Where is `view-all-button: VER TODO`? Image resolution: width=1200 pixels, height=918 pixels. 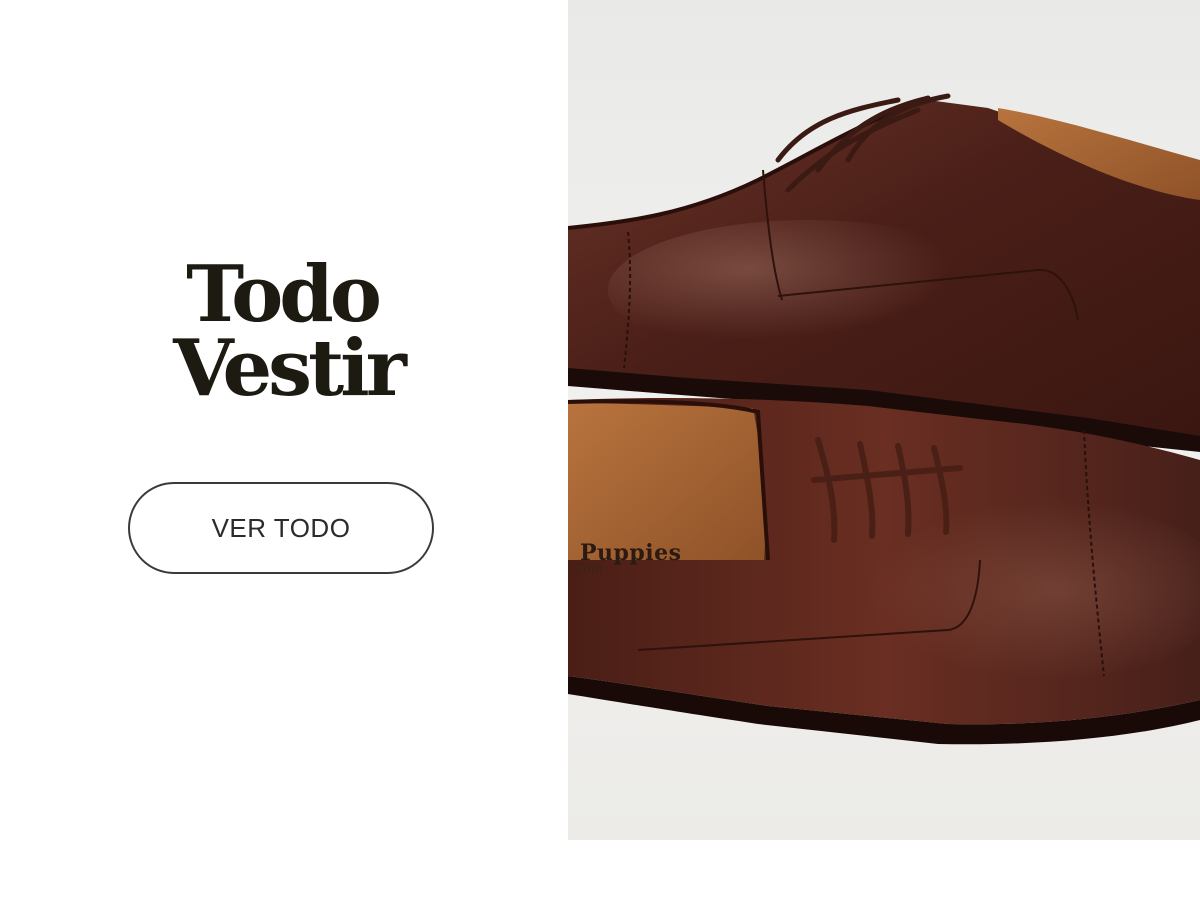 view-all-button: VER TODO is located at coordinates (281, 528).